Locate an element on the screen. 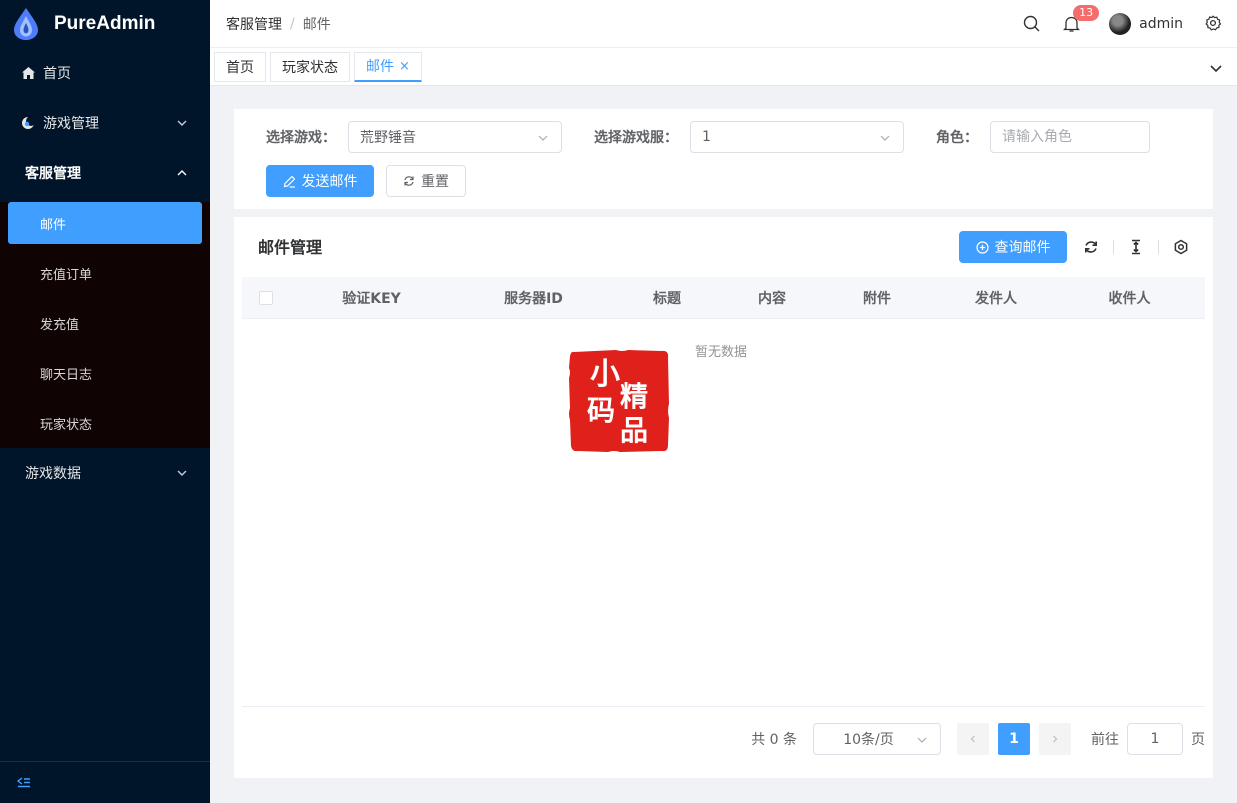 The image size is (1237, 803). table-header: 验证KEY 服务器ID 标题 内容 附件 发件人 收件人 is located at coordinates (723, 298).